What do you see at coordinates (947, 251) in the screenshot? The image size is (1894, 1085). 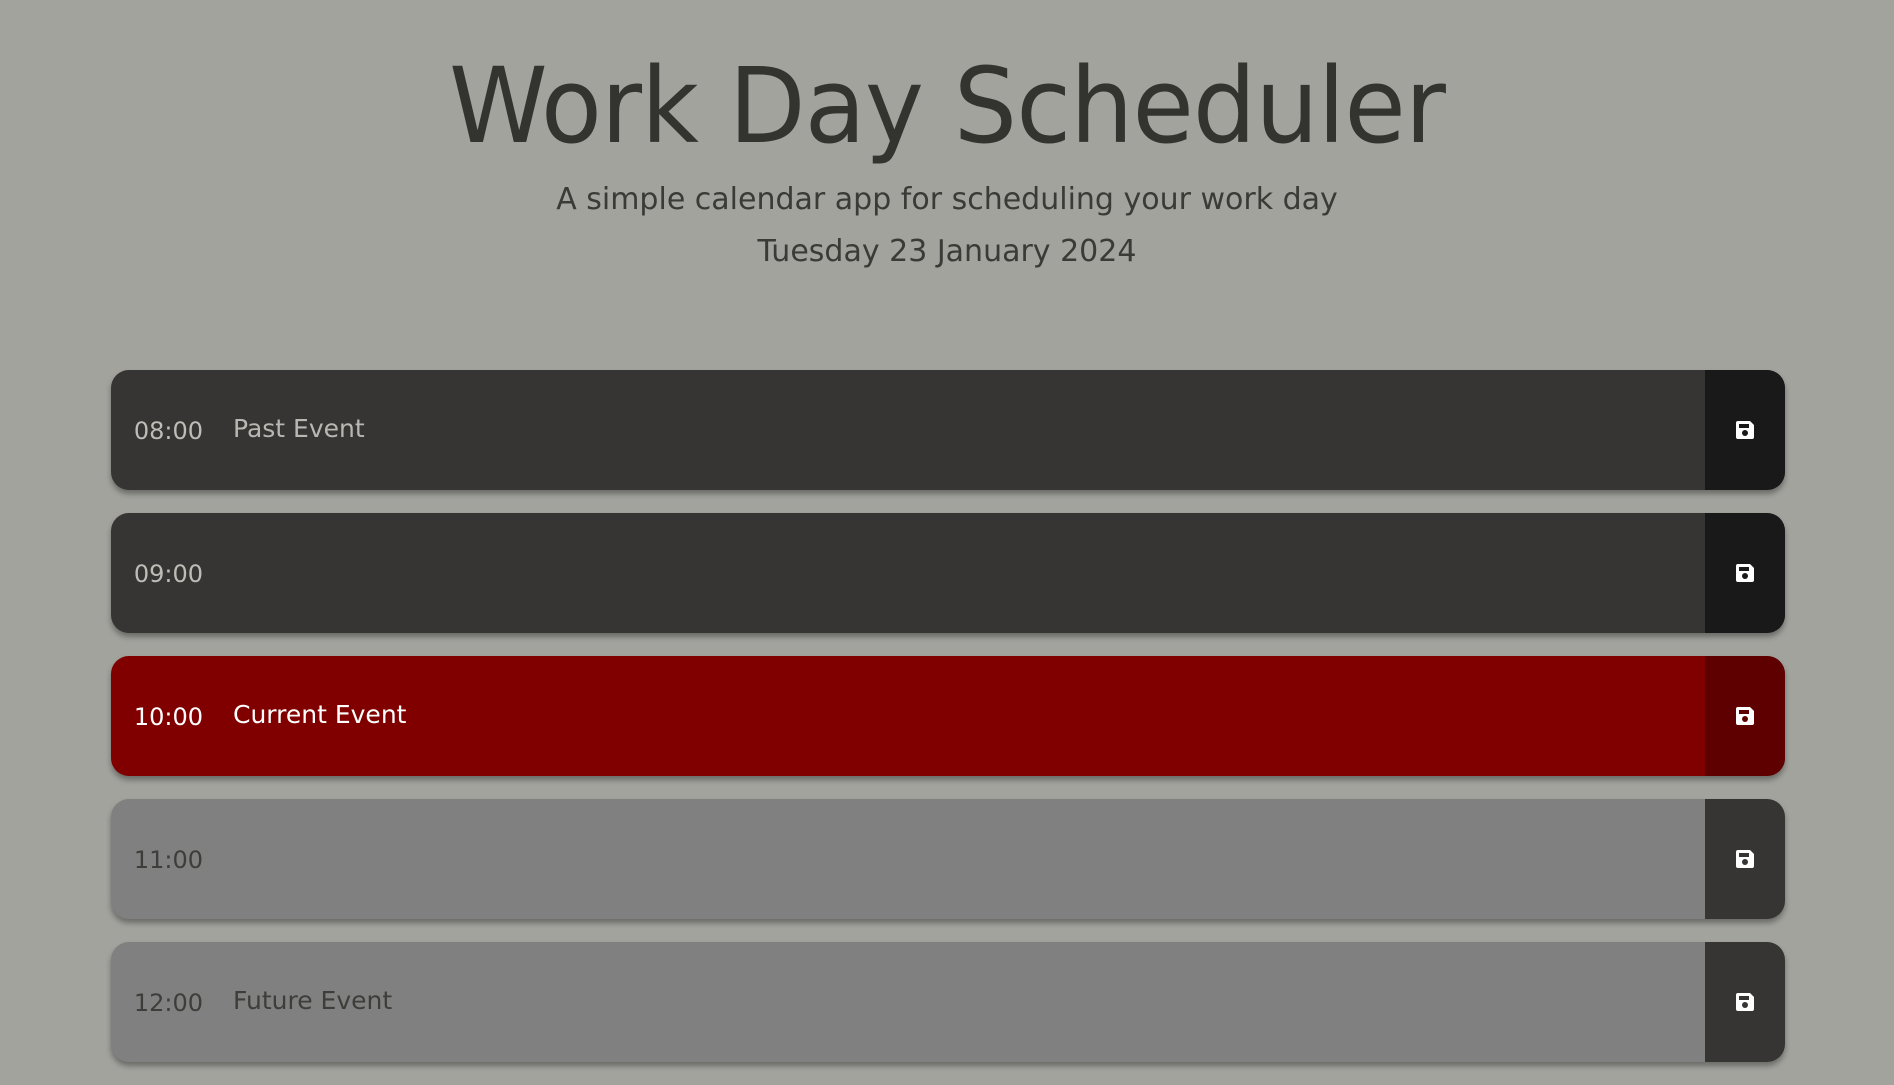 I see `current-date: Tuesday 23 January 2024` at bounding box center [947, 251].